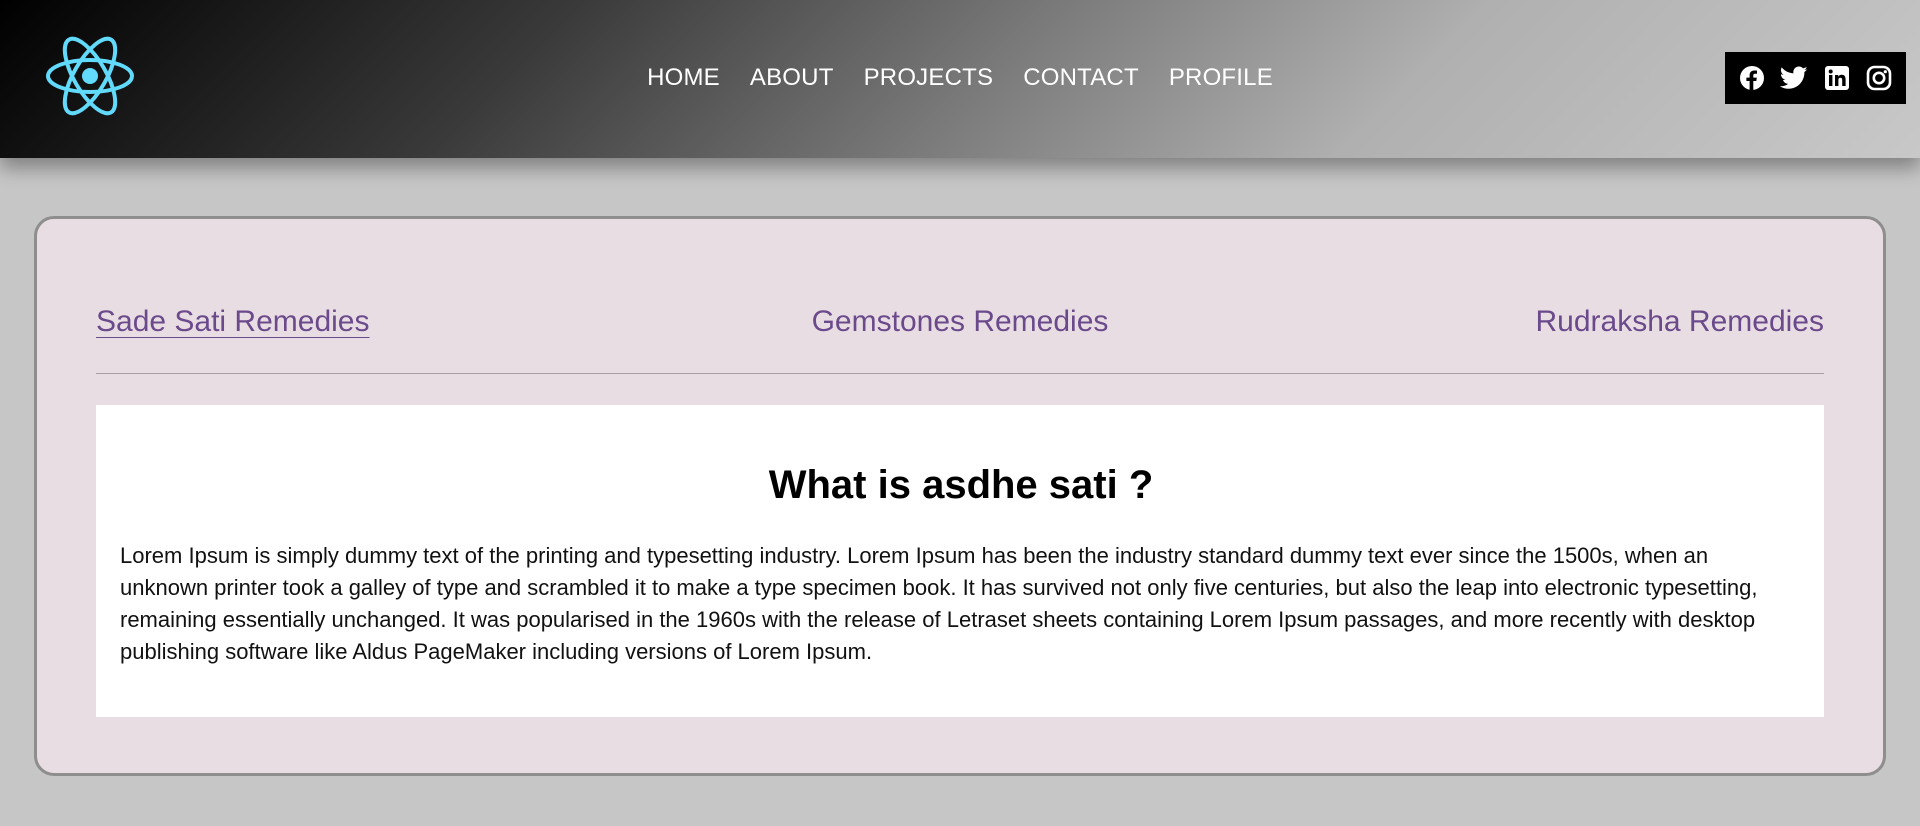 The width and height of the screenshot is (1920, 826). What do you see at coordinates (792, 78) in the screenshot?
I see `nav-about-link: ABOUT` at bounding box center [792, 78].